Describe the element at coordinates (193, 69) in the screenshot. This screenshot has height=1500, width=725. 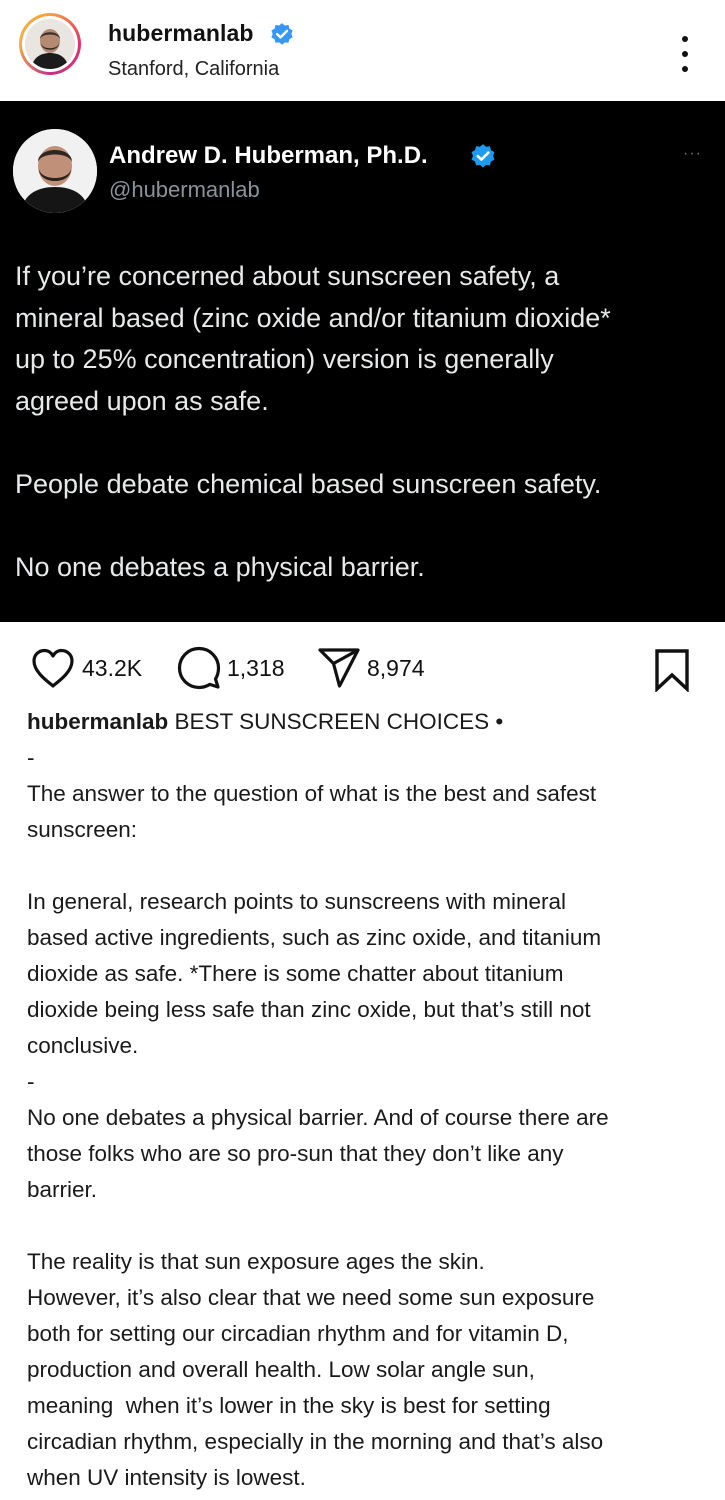
I see `location: Stanford, California` at that location.